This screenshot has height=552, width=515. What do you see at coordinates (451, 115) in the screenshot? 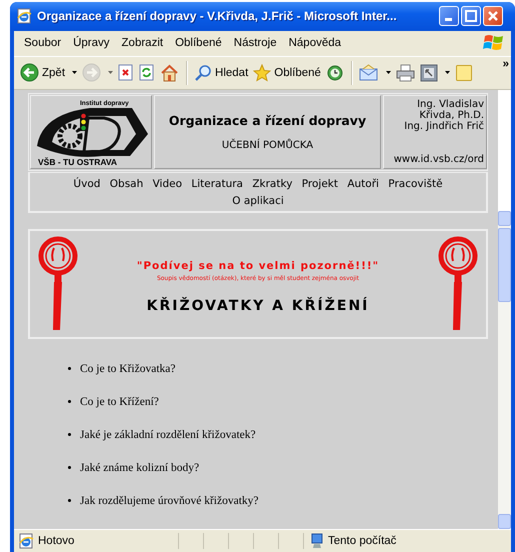
I see `author-line: Křivda, Ph.D.` at bounding box center [451, 115].